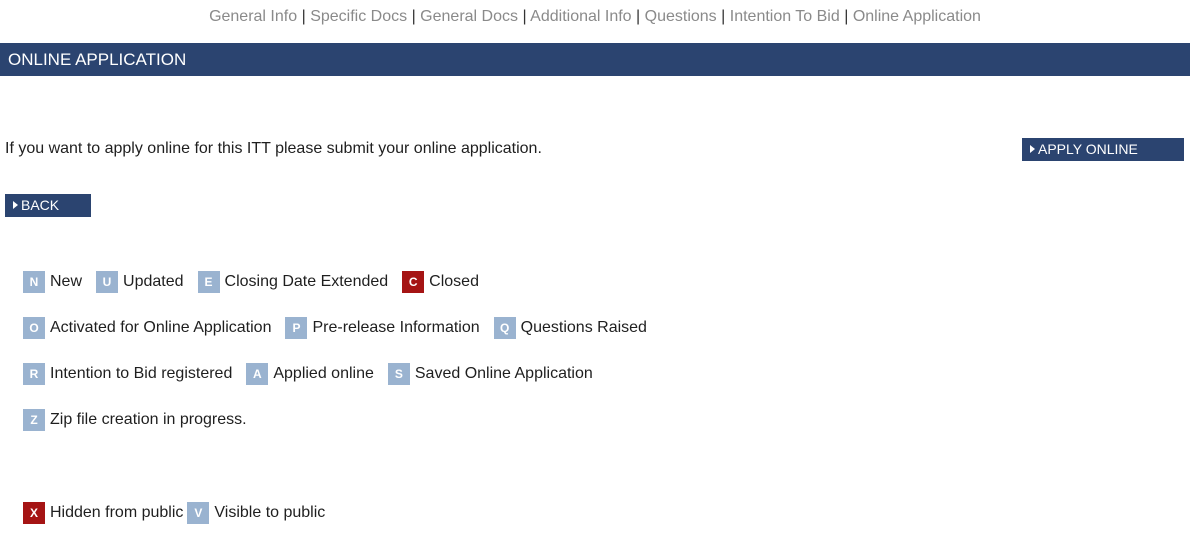 The width and height of the screenshot is (1190, 540). What do you see at coordinates (34, 420) in the screenshot?
I see `legend-badge-zip: Z` at bounding box center [34, 420].